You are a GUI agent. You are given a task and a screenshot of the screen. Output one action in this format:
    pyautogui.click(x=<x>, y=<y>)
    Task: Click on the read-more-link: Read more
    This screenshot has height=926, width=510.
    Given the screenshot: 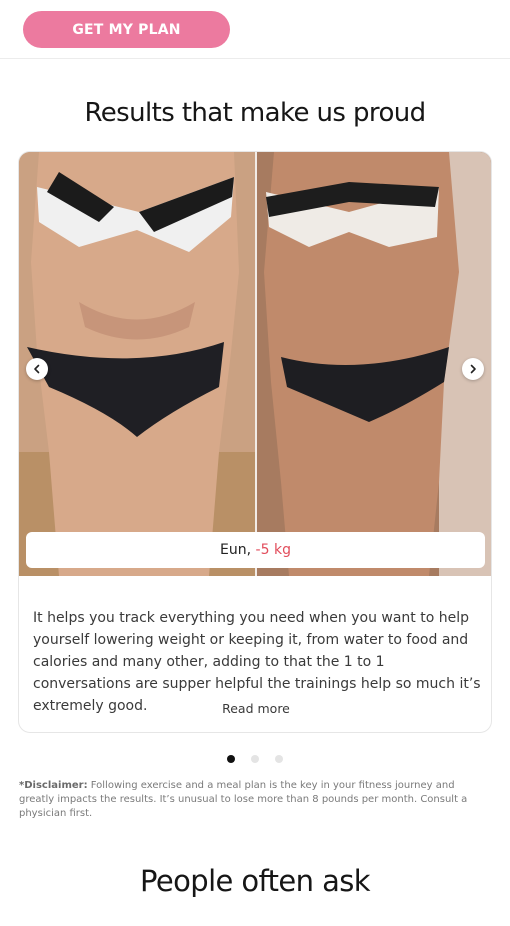 What is the action you would take?
    pyautogui.click(x=255, y=708)
    